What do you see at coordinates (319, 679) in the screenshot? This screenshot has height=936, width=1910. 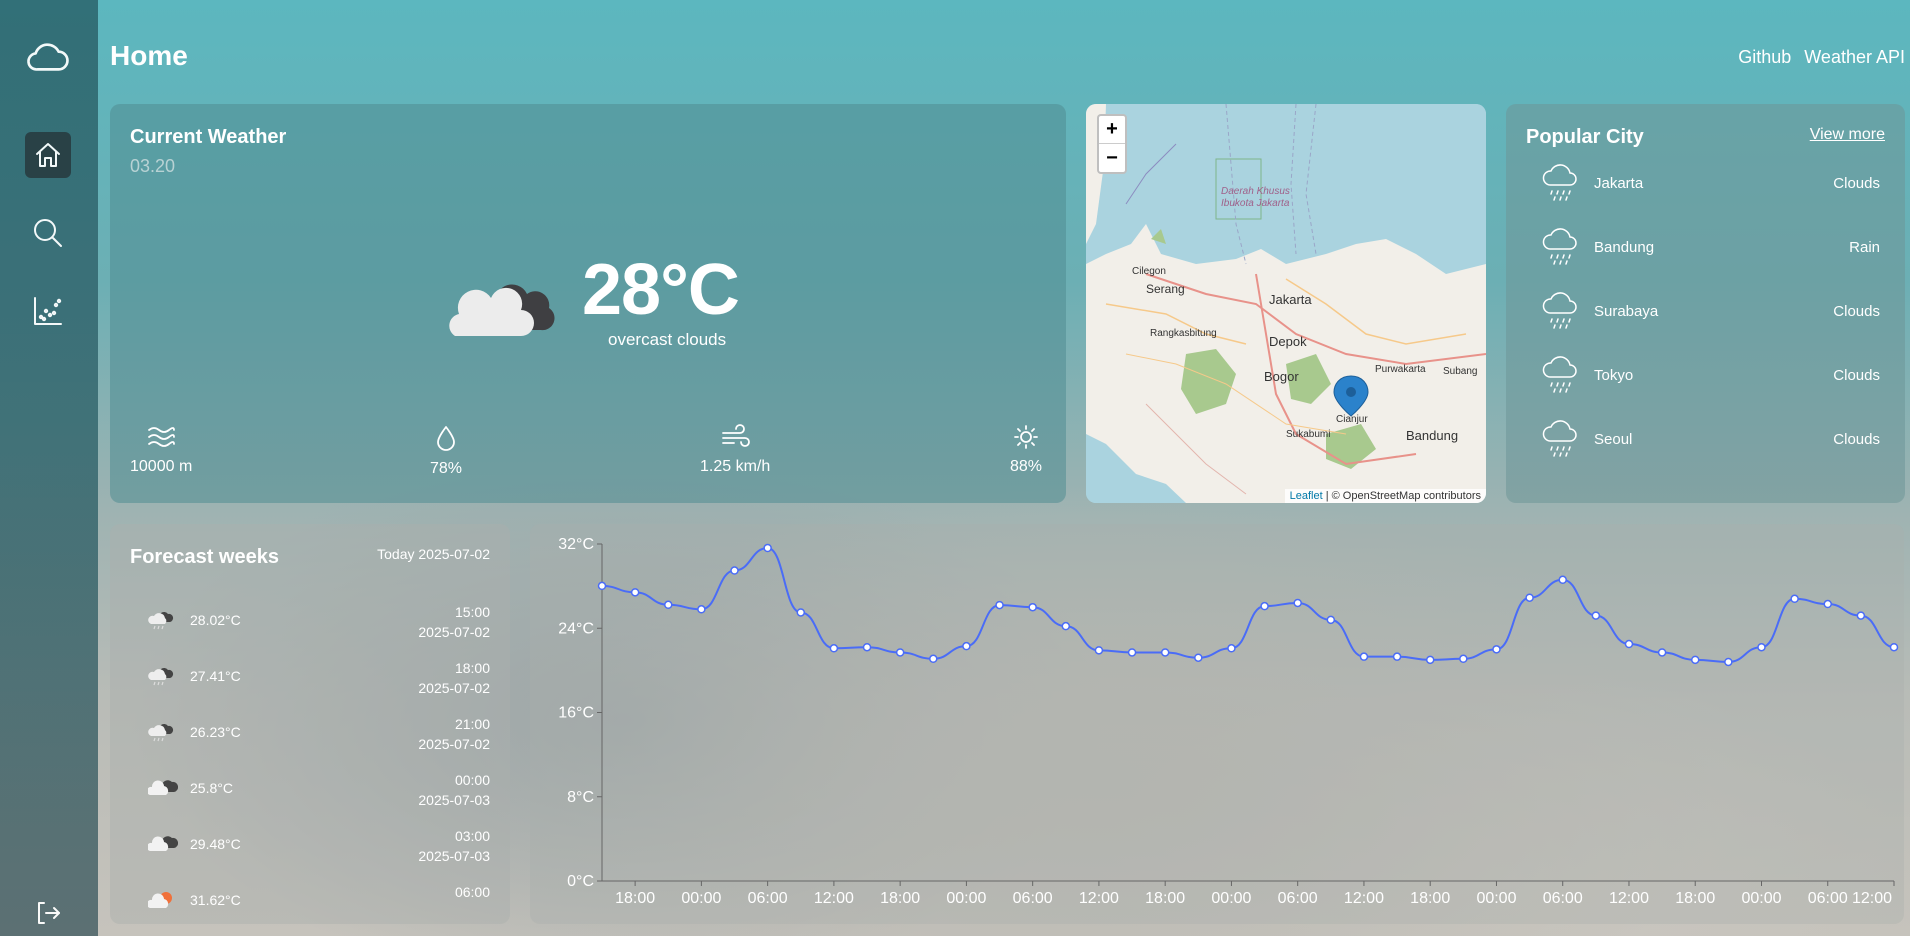 I see `forecast-row: 27.41°C 18:00 2025-07-02` at bounding box center [319, 679].